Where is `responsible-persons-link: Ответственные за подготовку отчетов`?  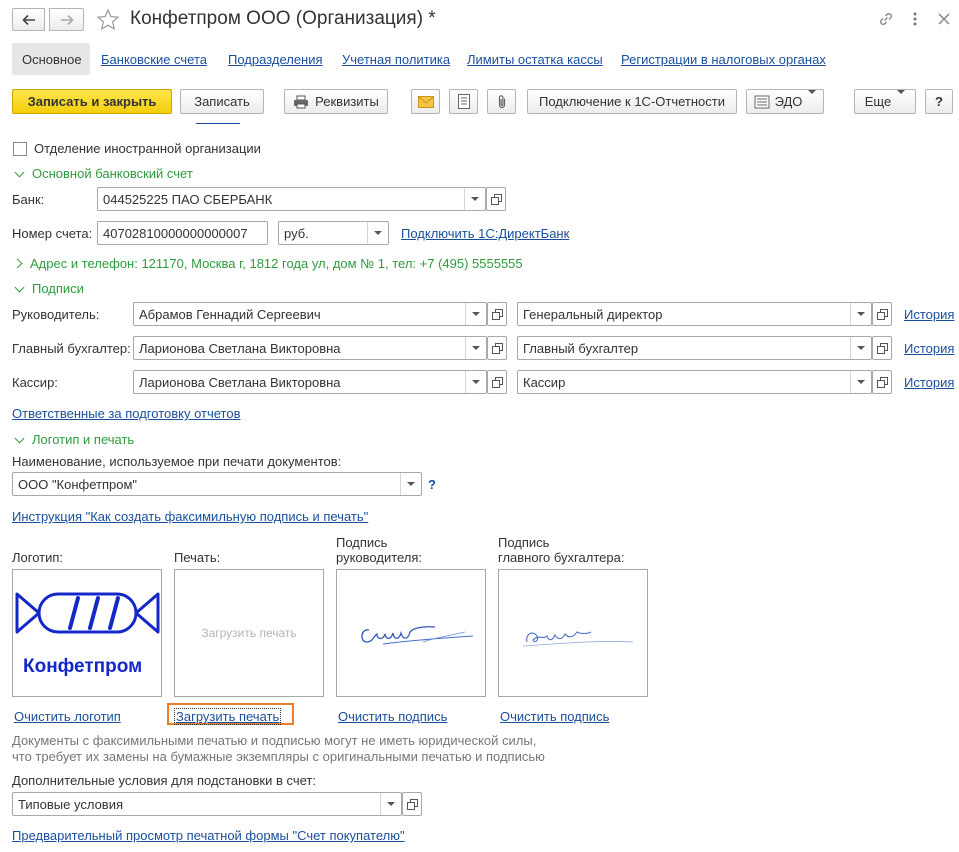 responsible-persons-link: Ответственные за подготовку отчетов is located at coordinates (126, 413).